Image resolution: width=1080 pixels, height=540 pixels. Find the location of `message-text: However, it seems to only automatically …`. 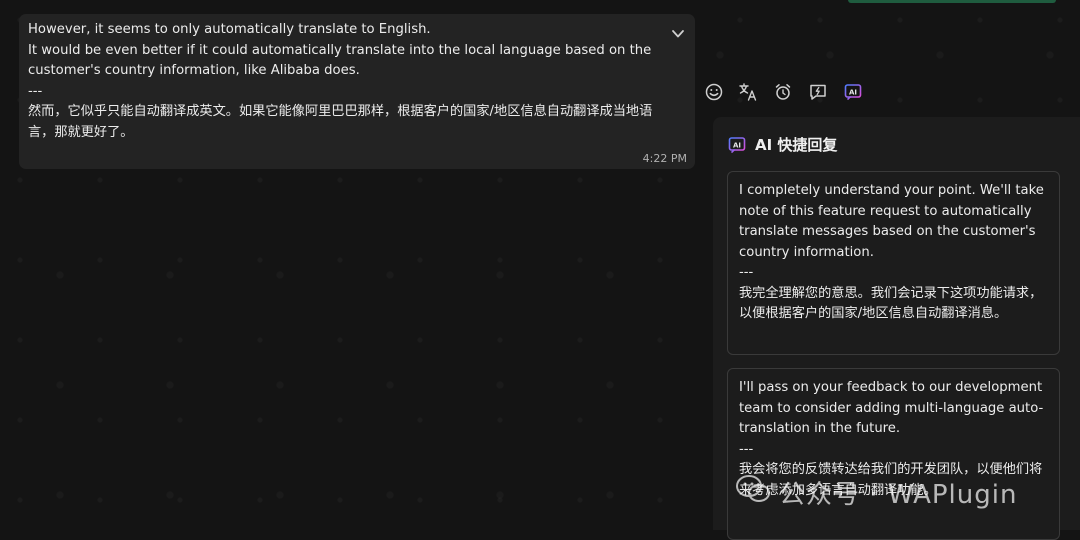

message-text: However, it seems to only automatically … is located at coordinates (340, 81).